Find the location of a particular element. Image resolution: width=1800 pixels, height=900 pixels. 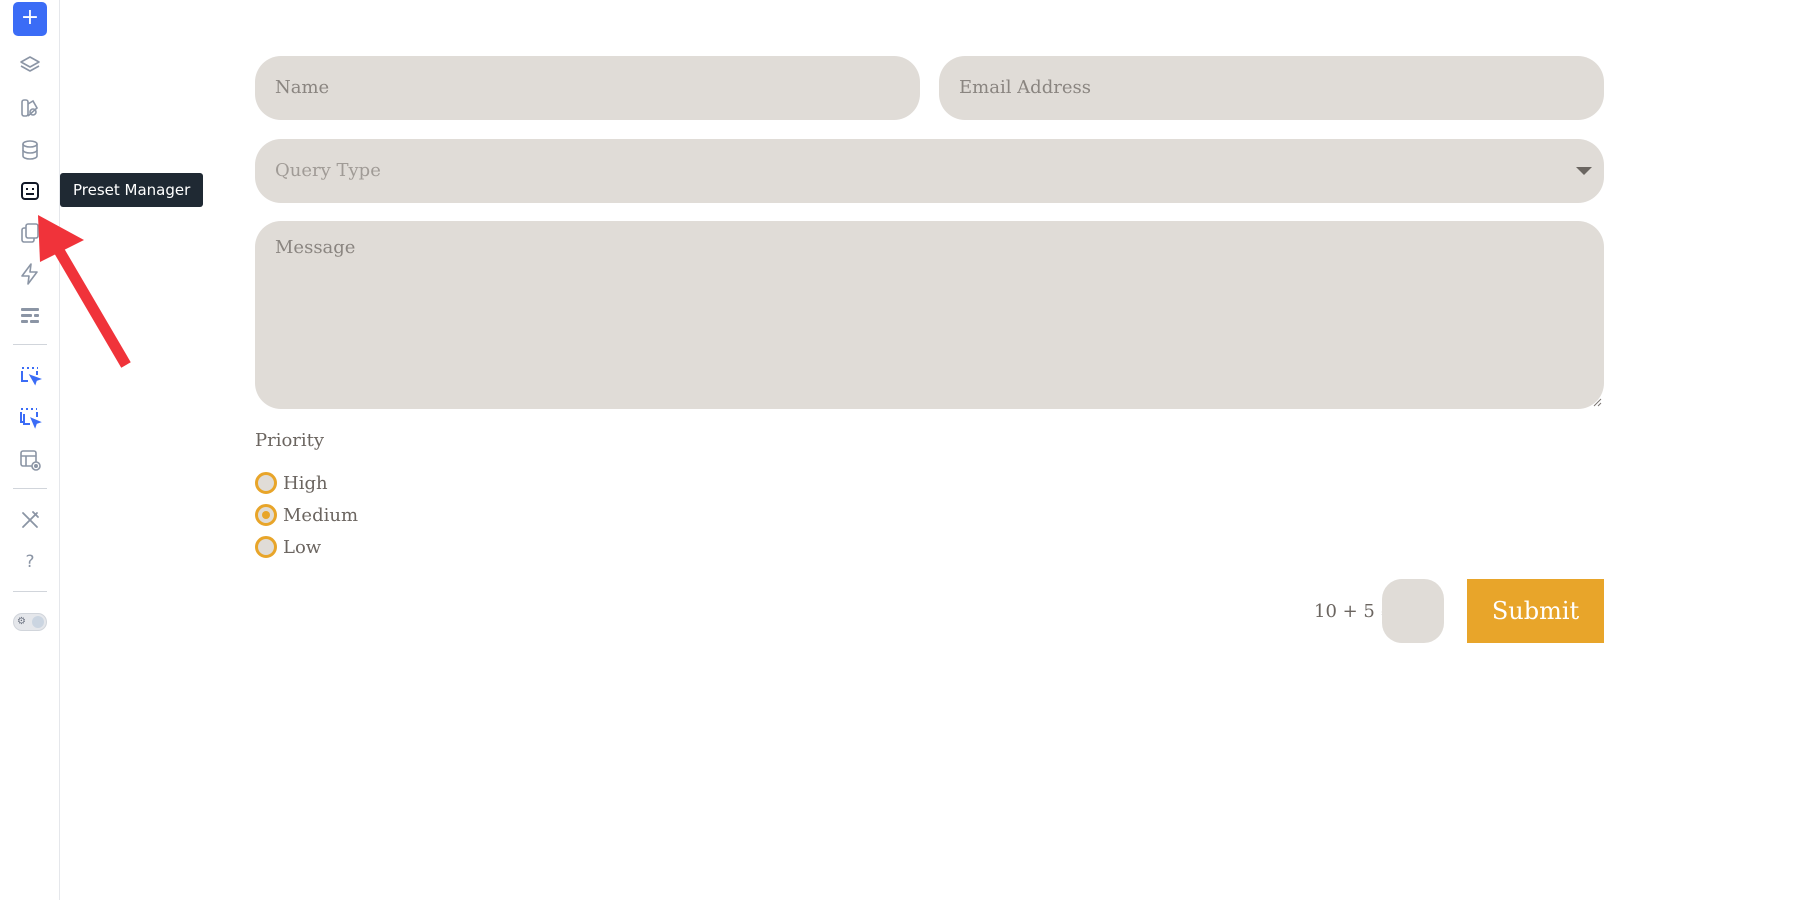

layers-icon is located at coordinates (30, 66).